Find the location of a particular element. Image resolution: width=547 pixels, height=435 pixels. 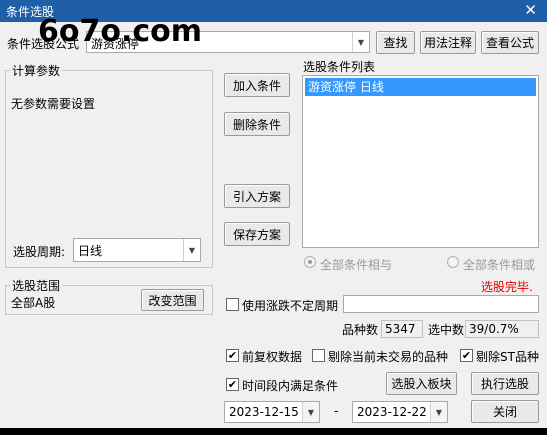

period-select: 日线 ▼ is located at coordinates (137, 250).